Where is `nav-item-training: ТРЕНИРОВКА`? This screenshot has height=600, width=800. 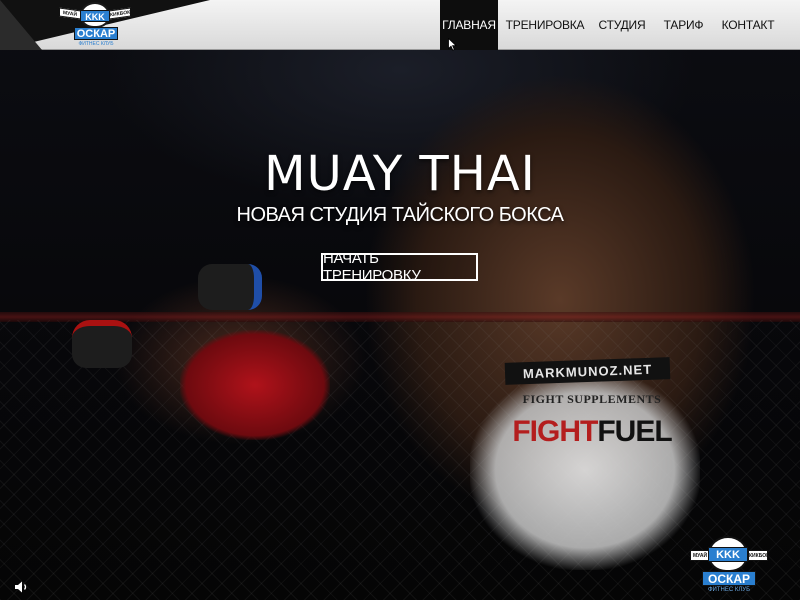
nav-item-training: ТРЕНИРОВКА is located at coordinates (545, 25).